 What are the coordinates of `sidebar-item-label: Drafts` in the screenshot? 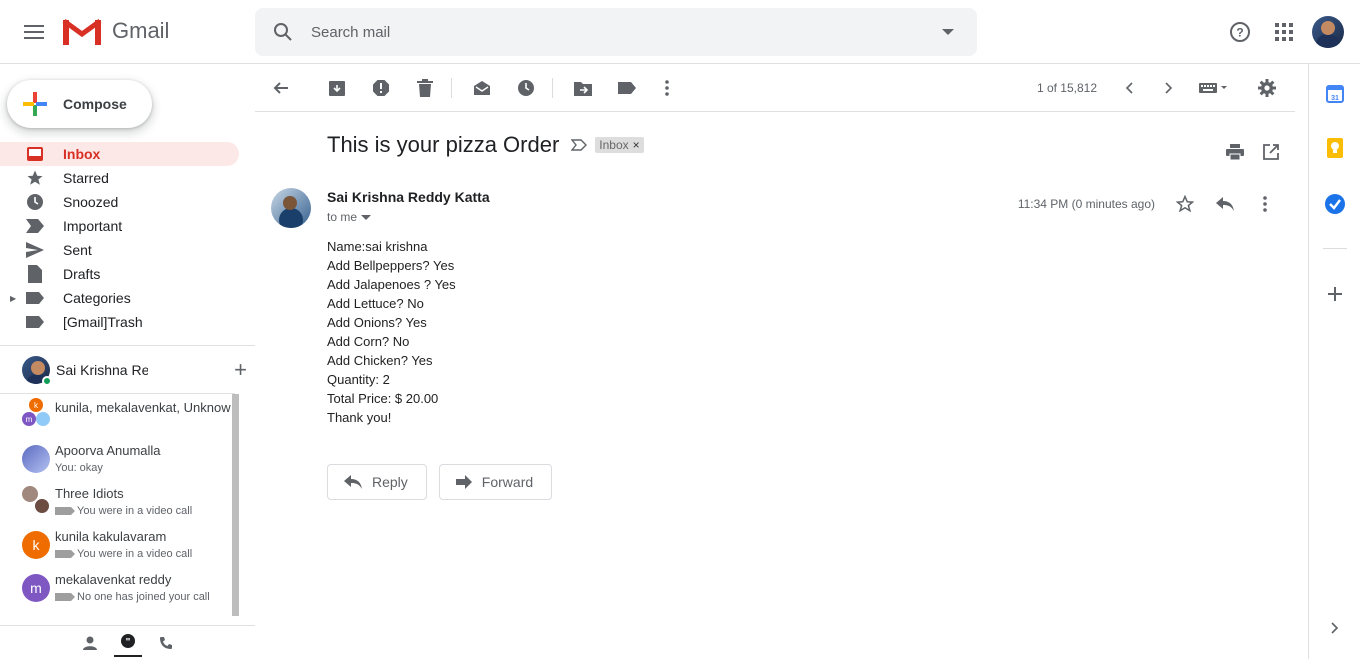 It's located at (82, 274).